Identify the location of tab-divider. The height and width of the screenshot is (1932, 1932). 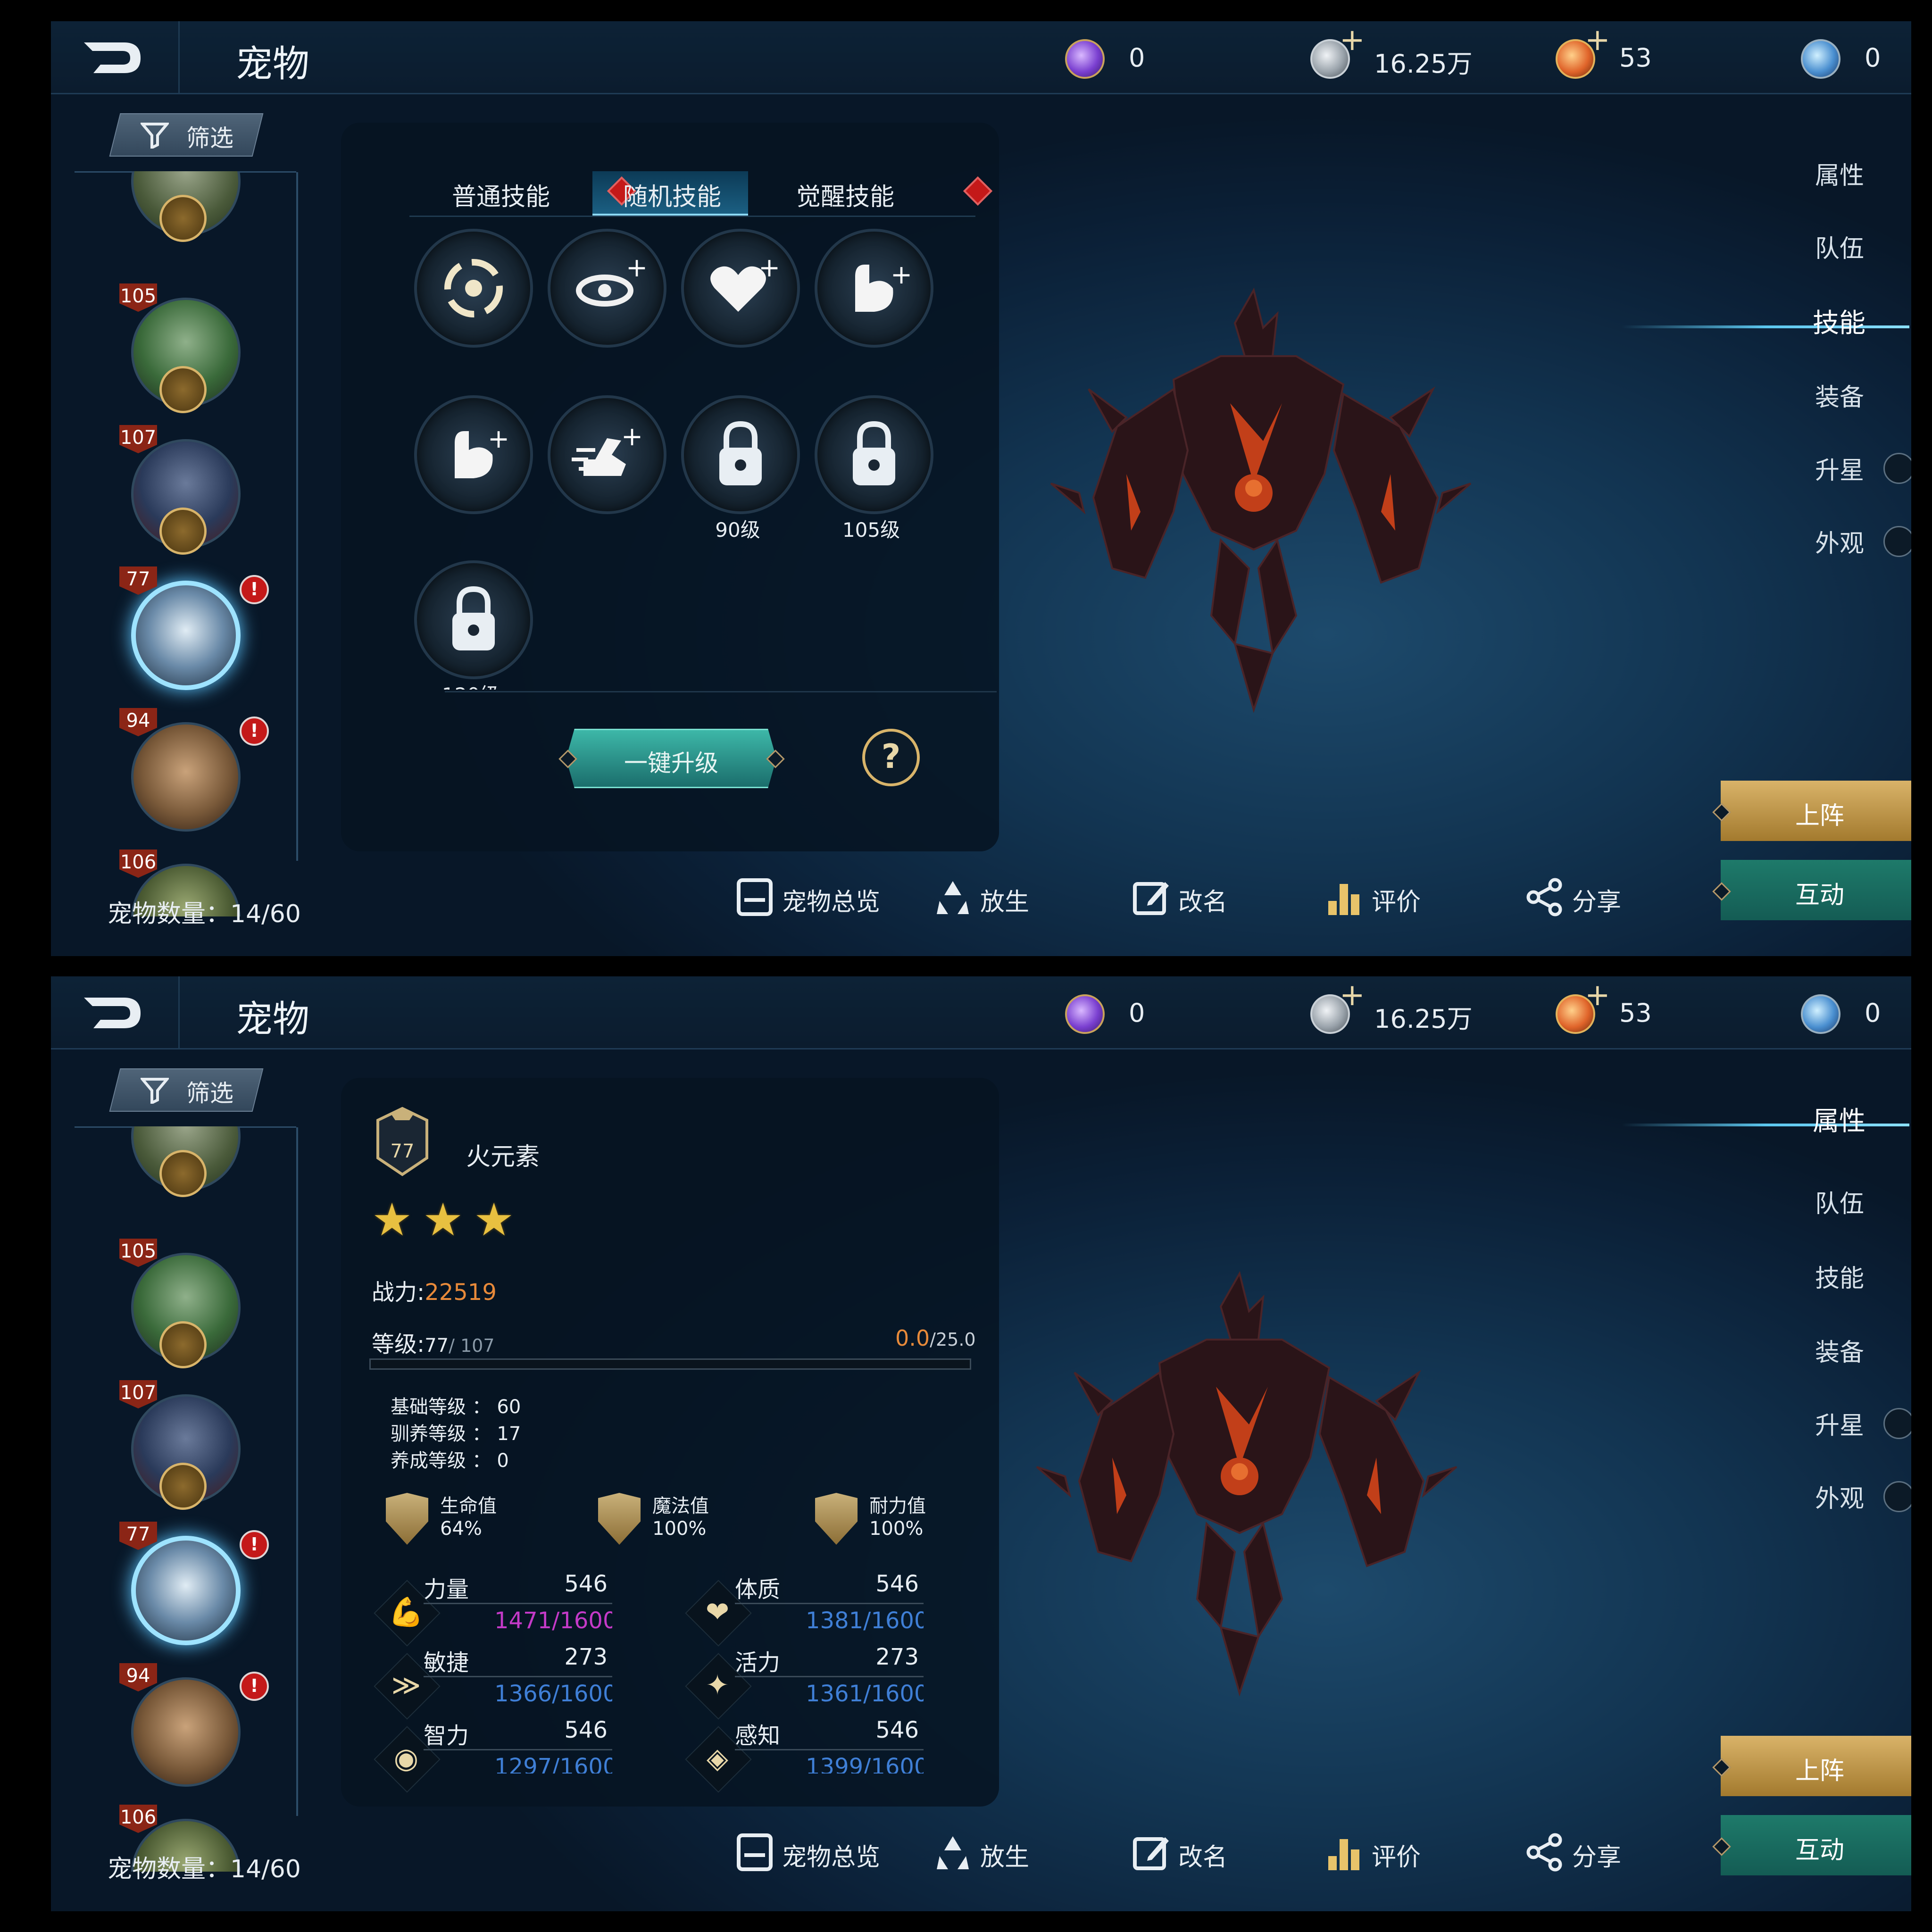
(692, 217).